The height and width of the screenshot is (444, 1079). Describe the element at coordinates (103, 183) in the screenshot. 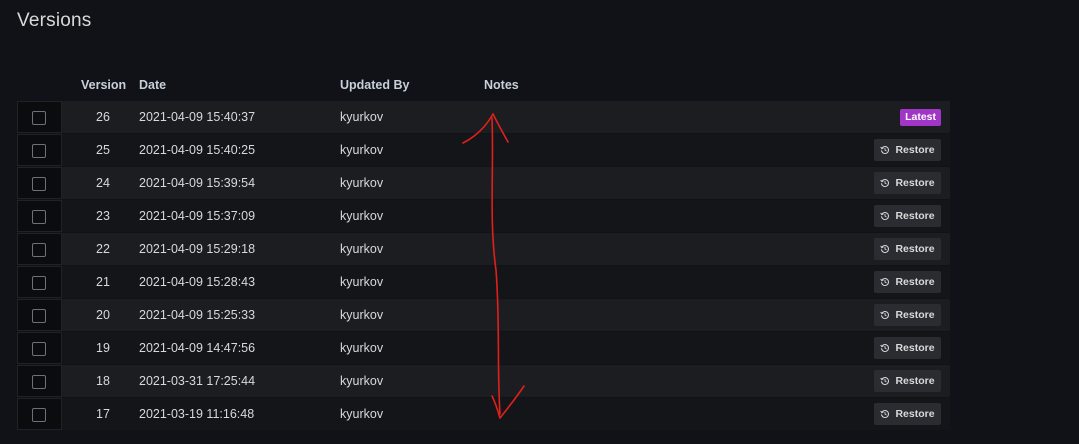

I see `version-number: 24` at that location.